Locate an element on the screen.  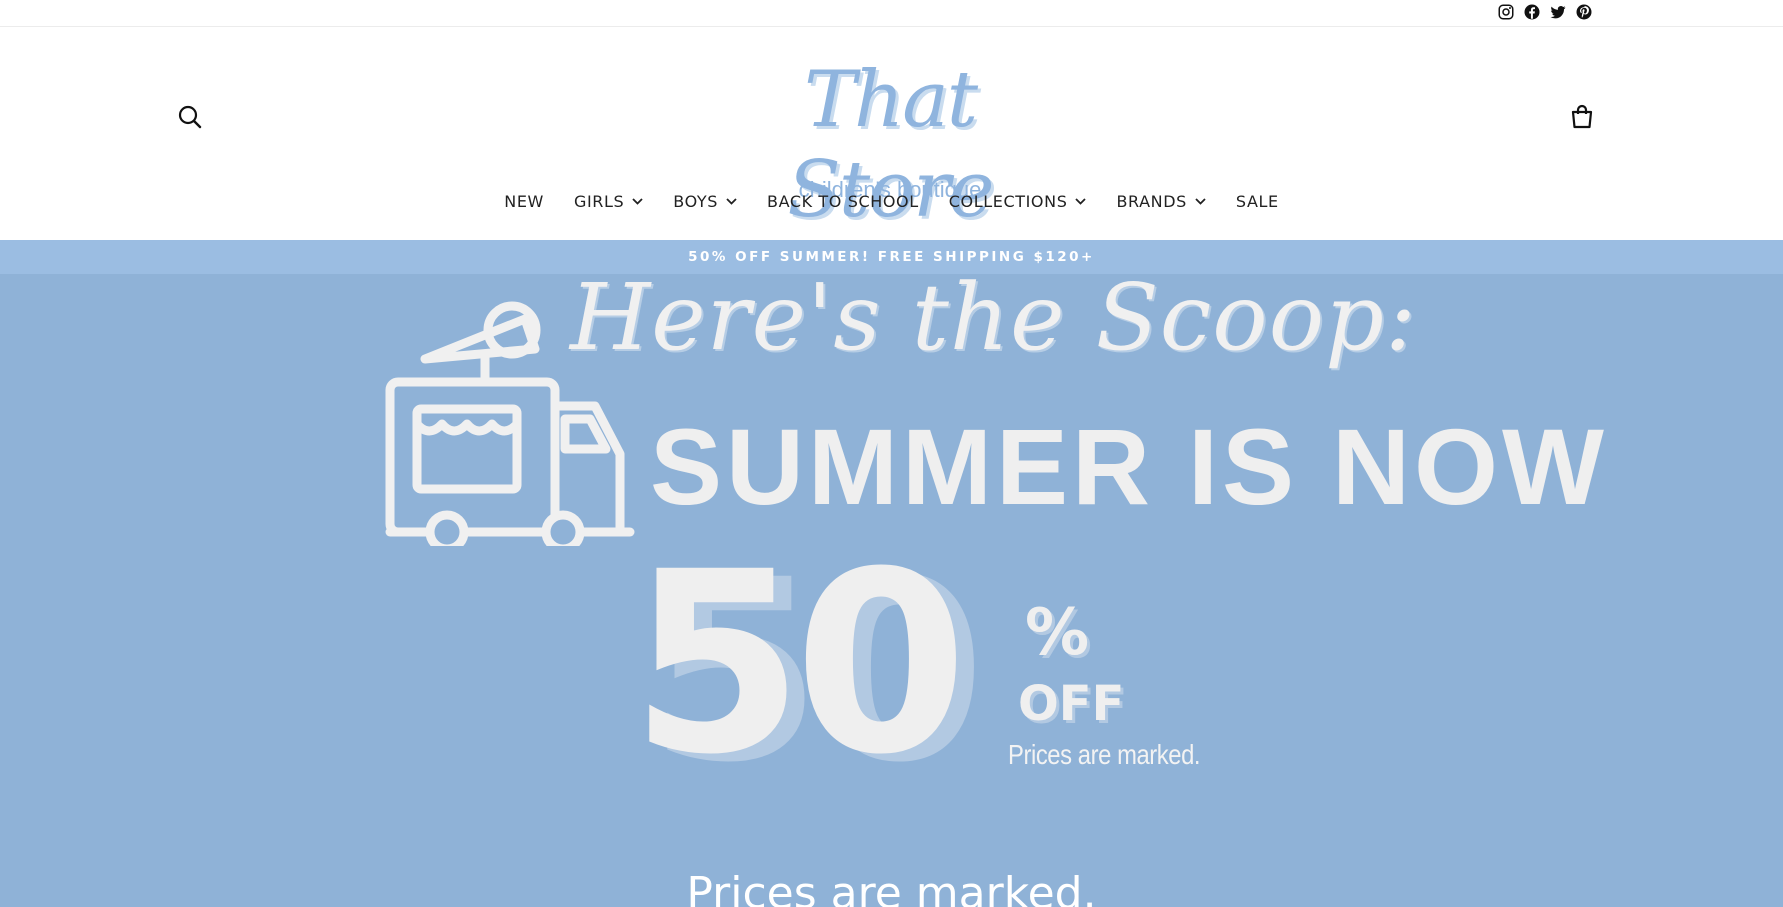
site-logo: That Store children's boutique is located at coordinates (890, 145).